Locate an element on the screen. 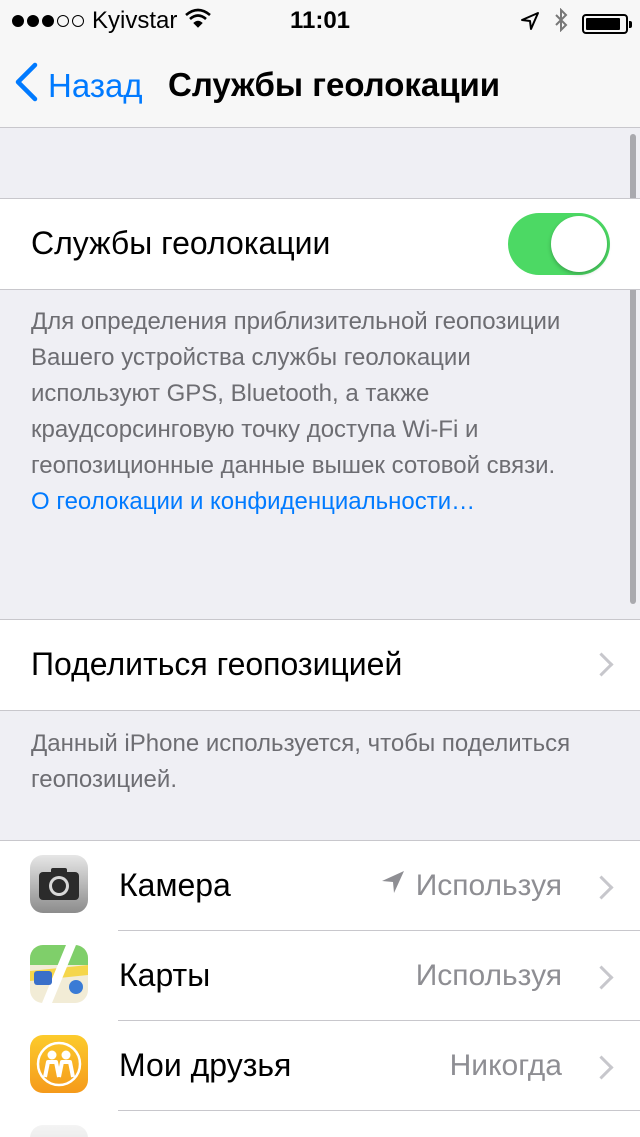 This screenshot has height=1137, width=640. location-services-toggle is located at coordinates (559, 244).